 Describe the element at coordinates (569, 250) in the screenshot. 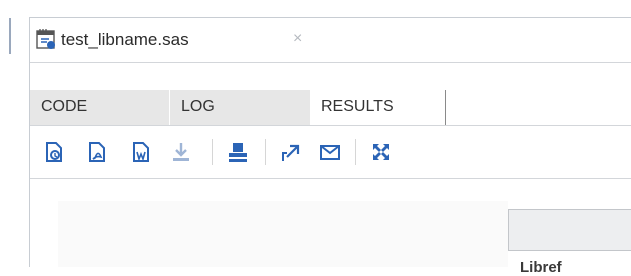

I see `table-rule` at that location.